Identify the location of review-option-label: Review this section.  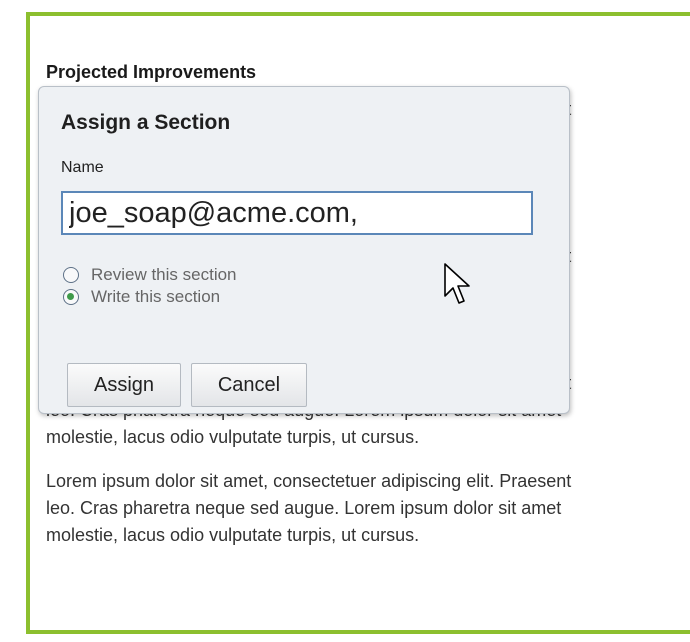
(164, 274).